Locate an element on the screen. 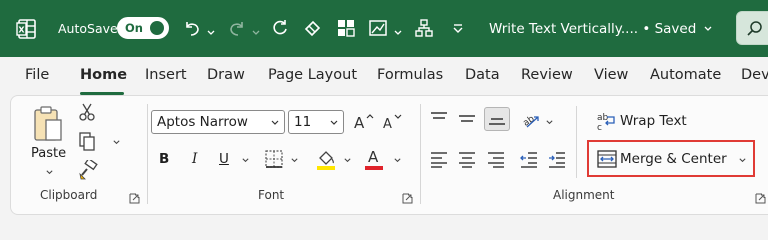 The width and height of the screenshot is (768, 240). fill-color-dropdown-chevron-icon is located at coordinates (347, 160).